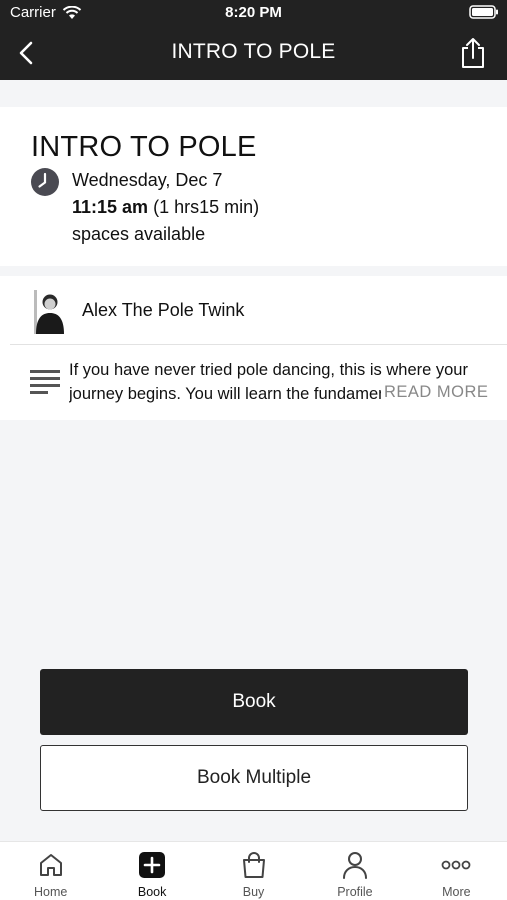 The height and width of the screenshot is (900, 507). I want to click on profile-icon, so click(354, 865).